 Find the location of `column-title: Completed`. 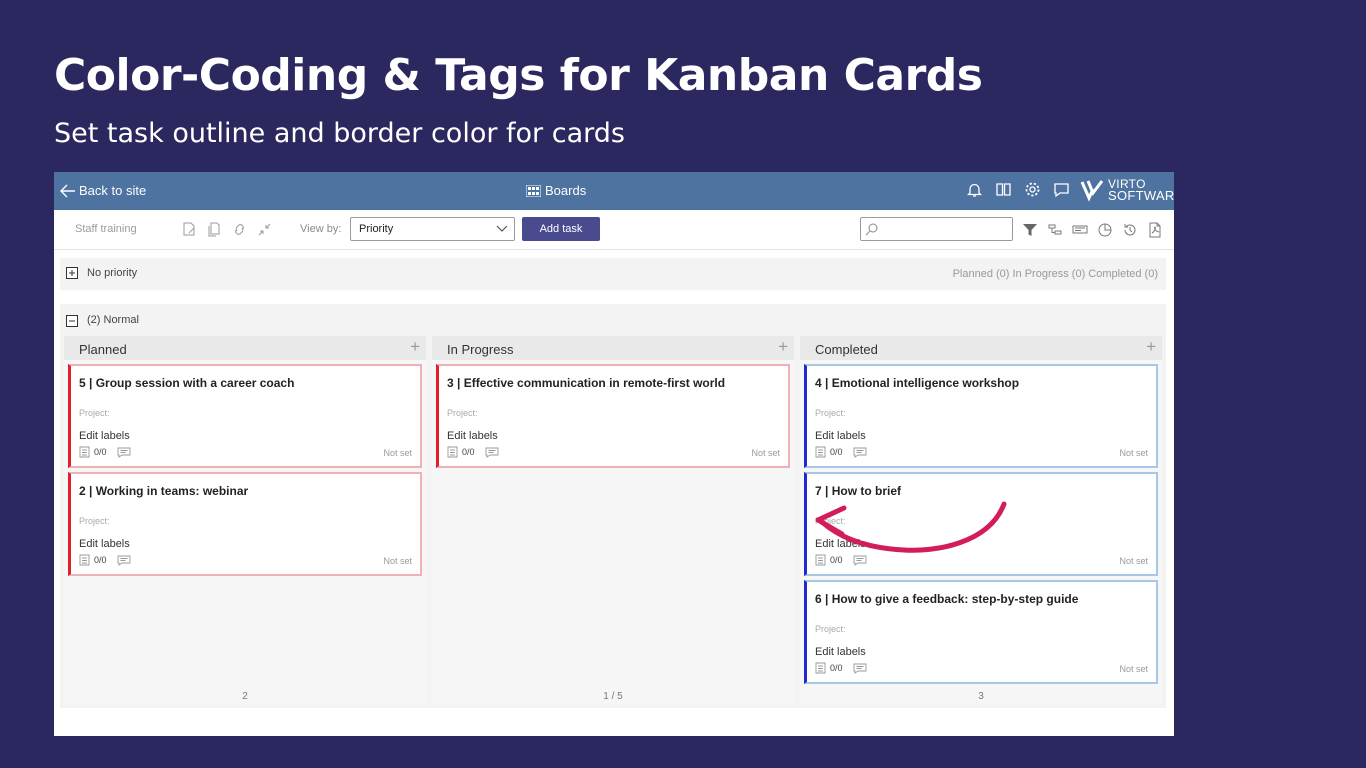

column-title: Completed is located at coordinates (846, 349).